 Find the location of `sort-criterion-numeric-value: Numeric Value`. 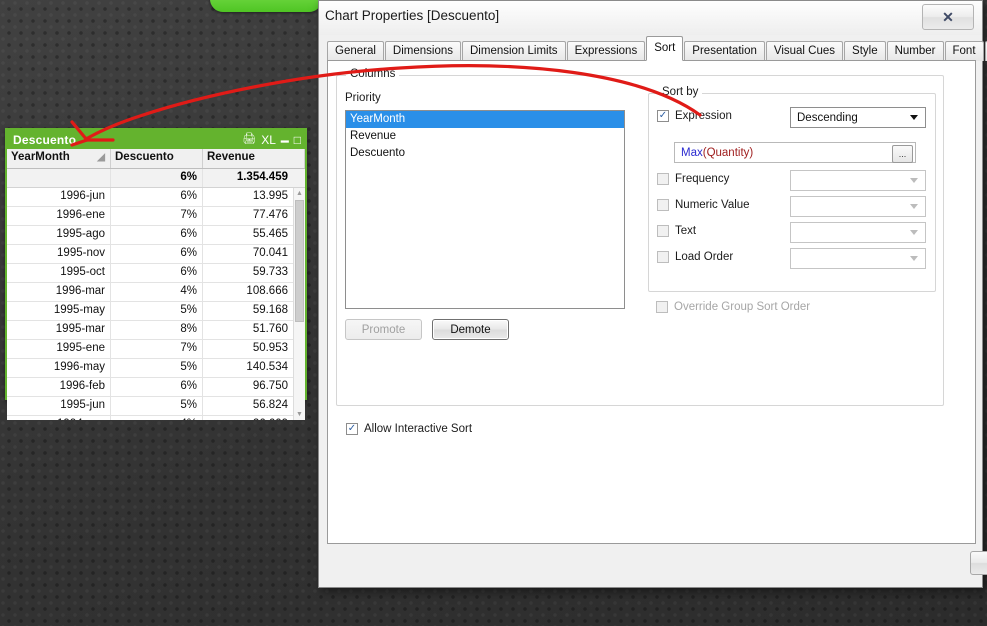

sort-criterion-numeric-value: Numeric Value is located at coordinates (703, 205).